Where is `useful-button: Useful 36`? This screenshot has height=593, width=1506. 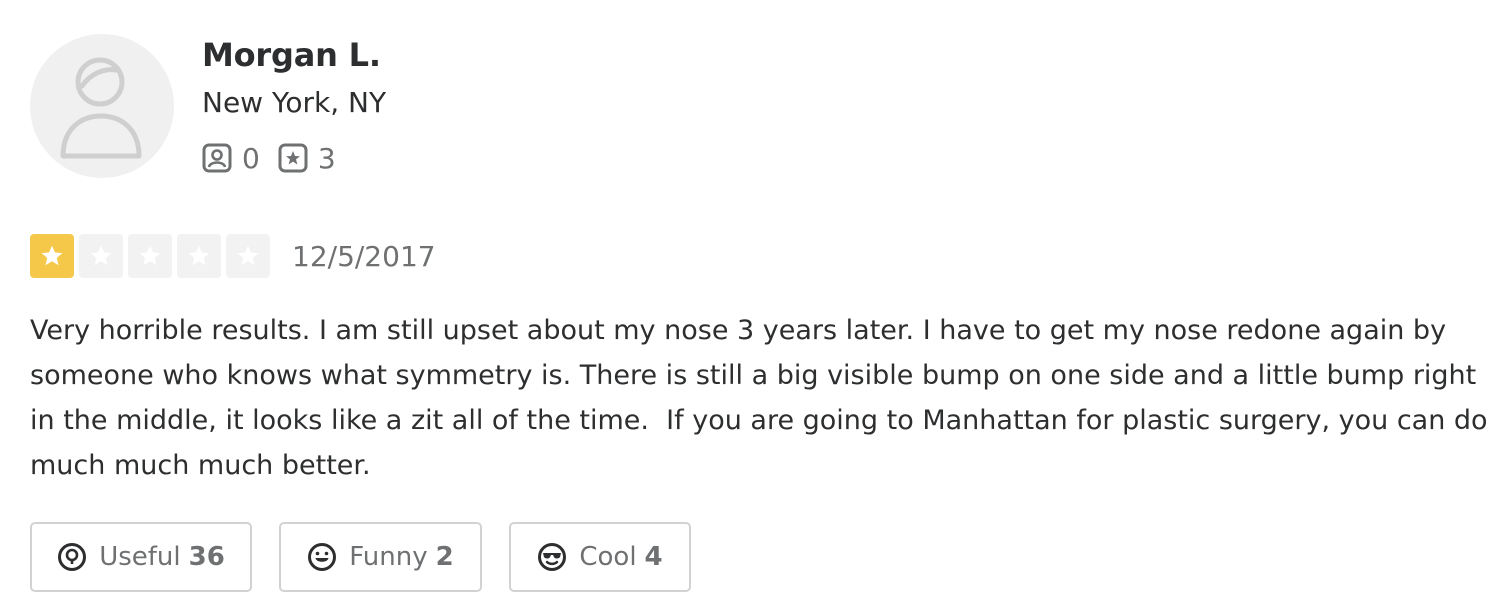
useful-button: Useful 36 is located at coordinates (141, 557).